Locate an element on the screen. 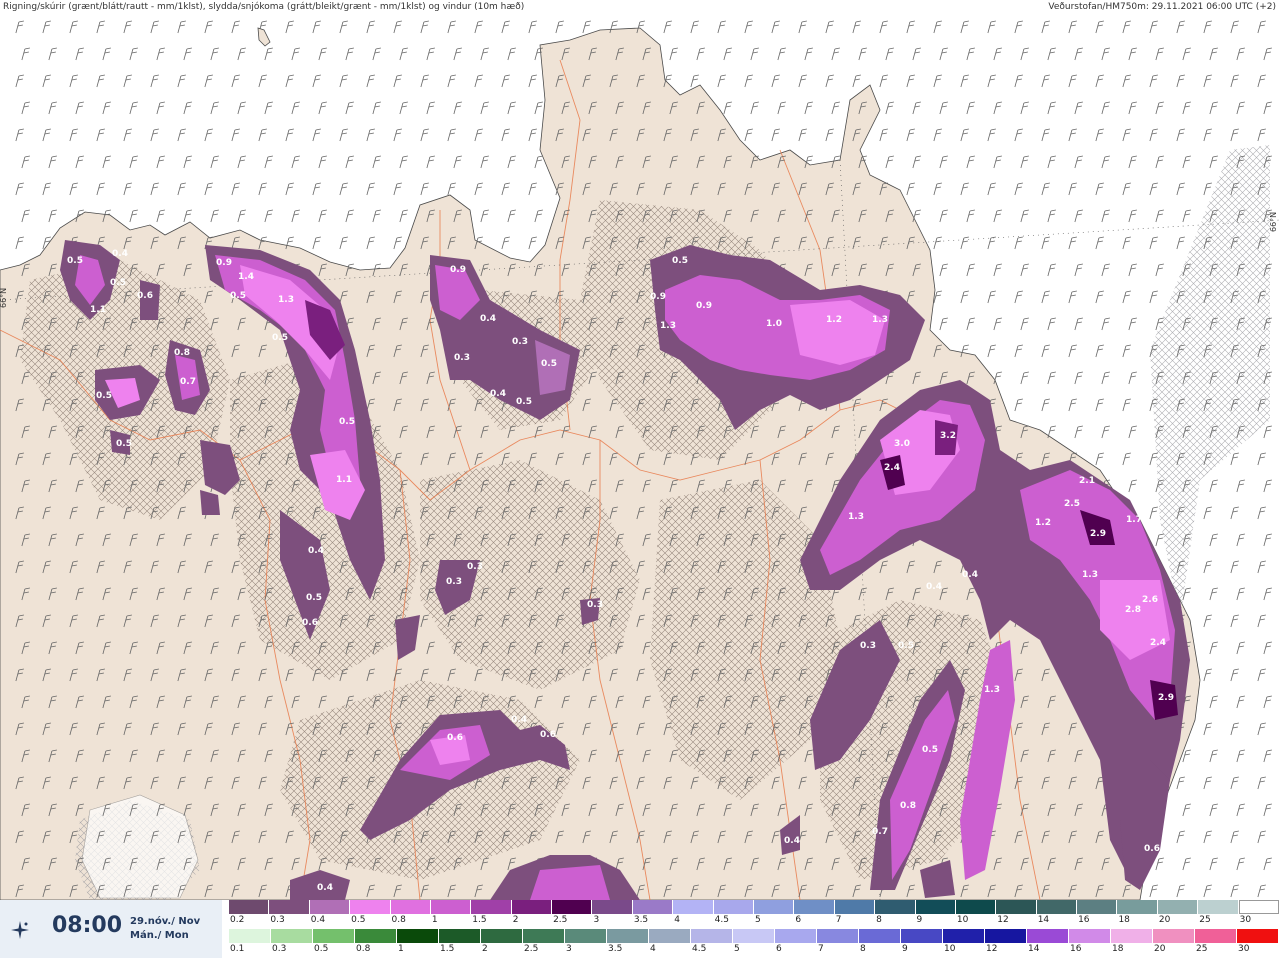 This screenshot has height=958, width=1280. legend-label: 0.3 is located at coordinates (277, 920).